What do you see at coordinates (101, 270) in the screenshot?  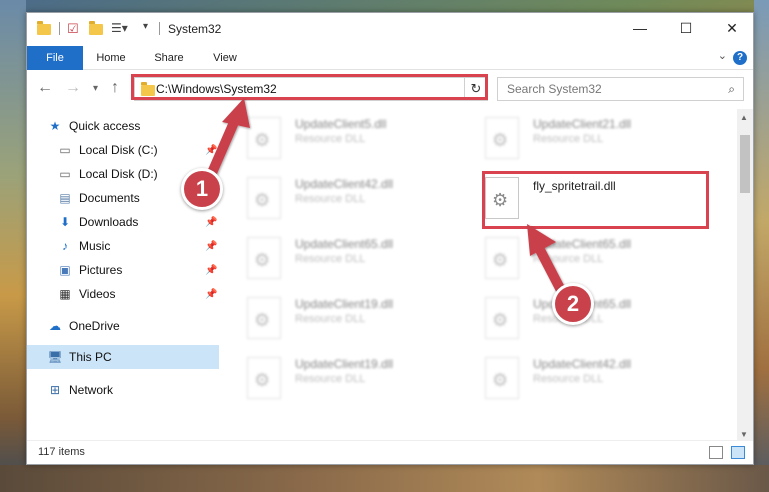 I see `sidebar-item-label: Pictures` at bounding box center [101, 270].